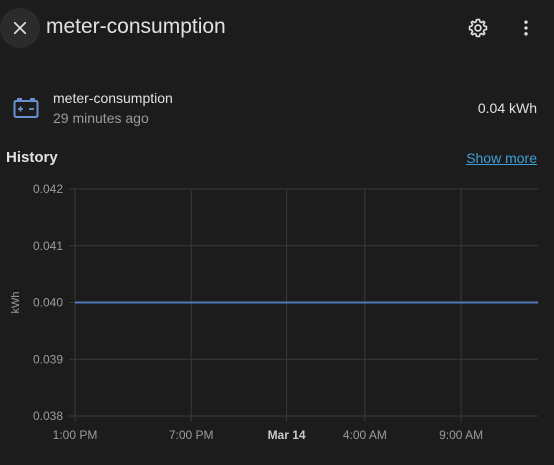 The height and width of the screenshot is (465, 554). Describe the element at coordinates (48, 303) in the screenshot. I see `y-tick-label: 0.040` at that location.